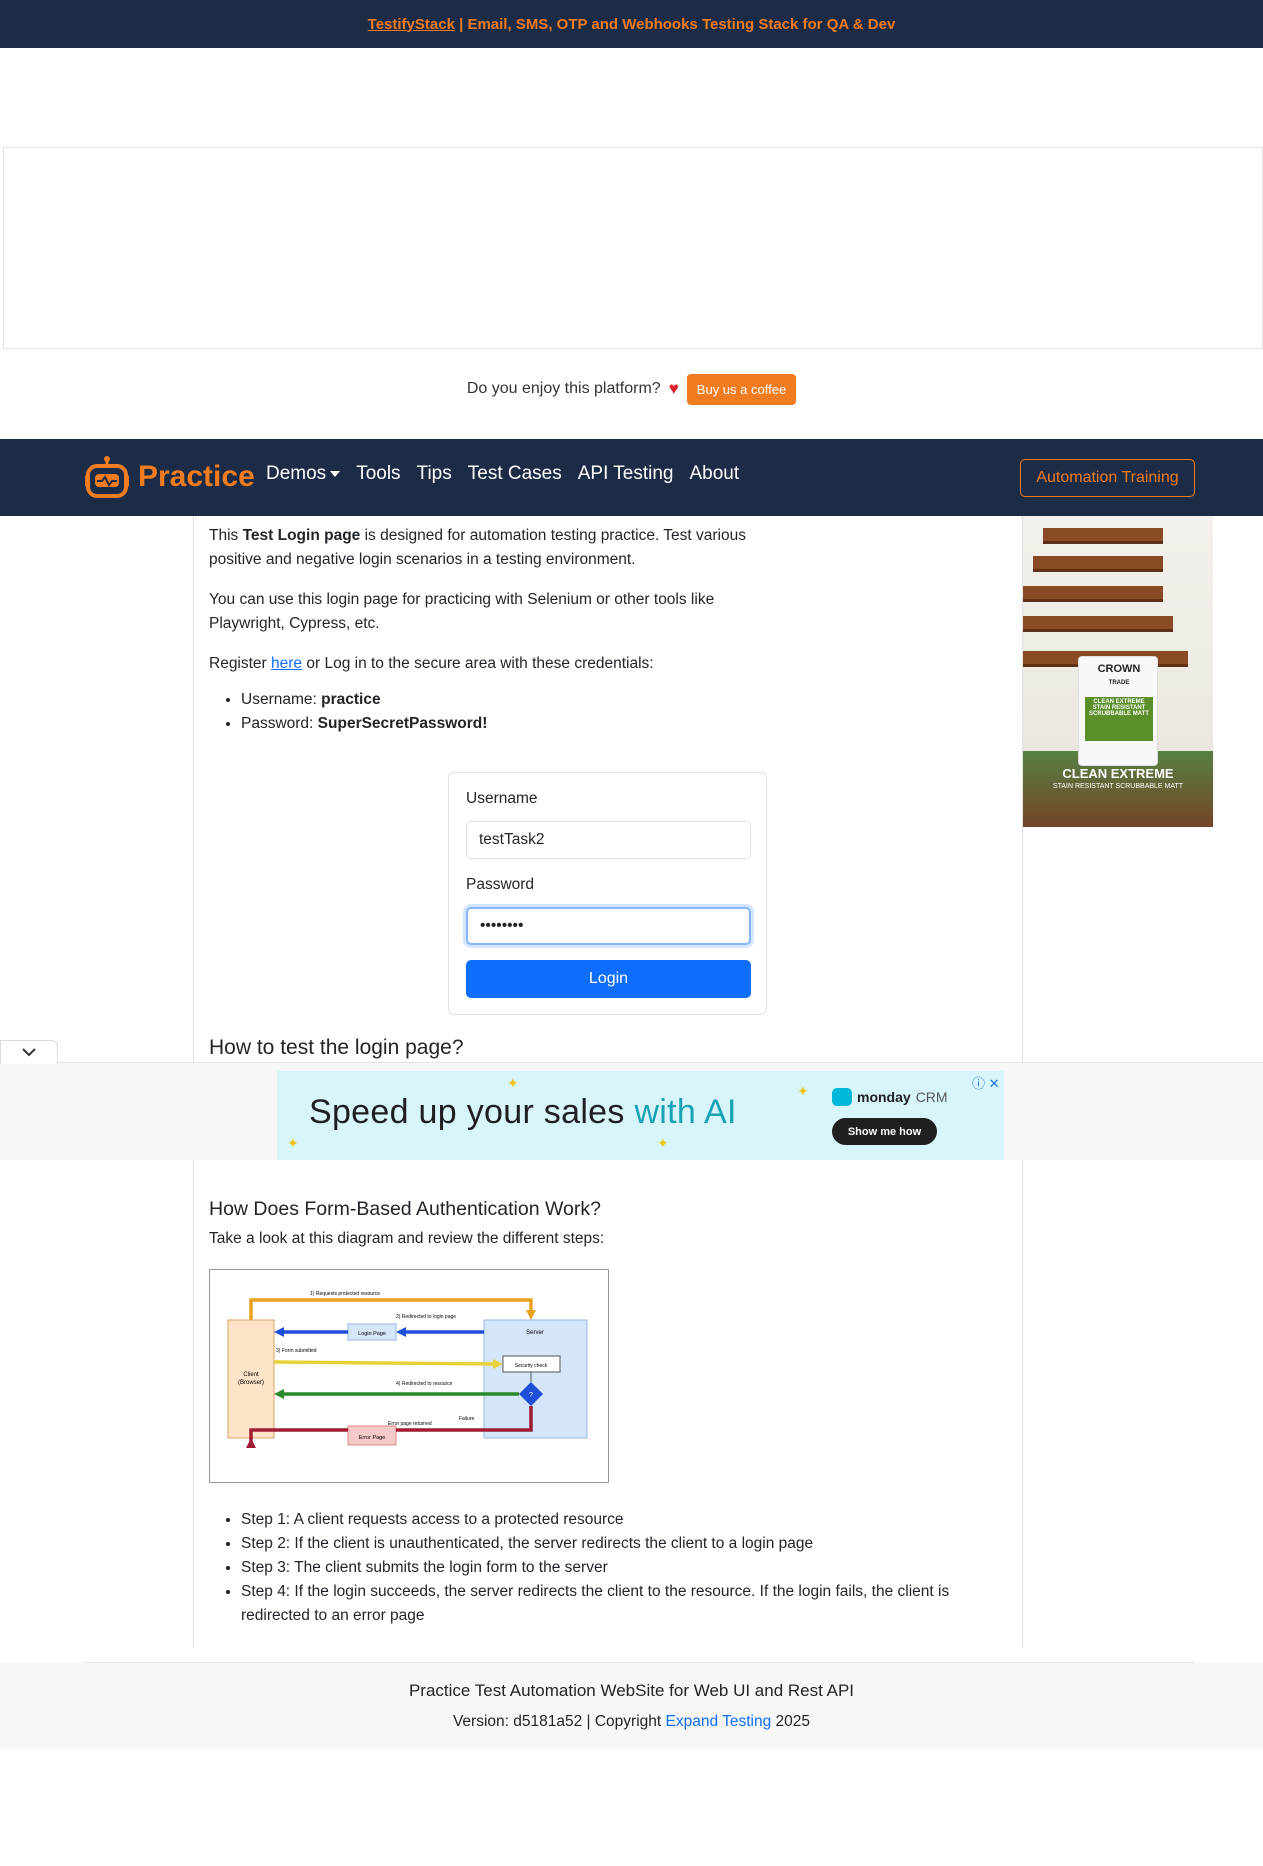 The height and width of the screenshot is (1866, 1263). I want to click on automation-training-button: Automation Training, so click(1107, 478).